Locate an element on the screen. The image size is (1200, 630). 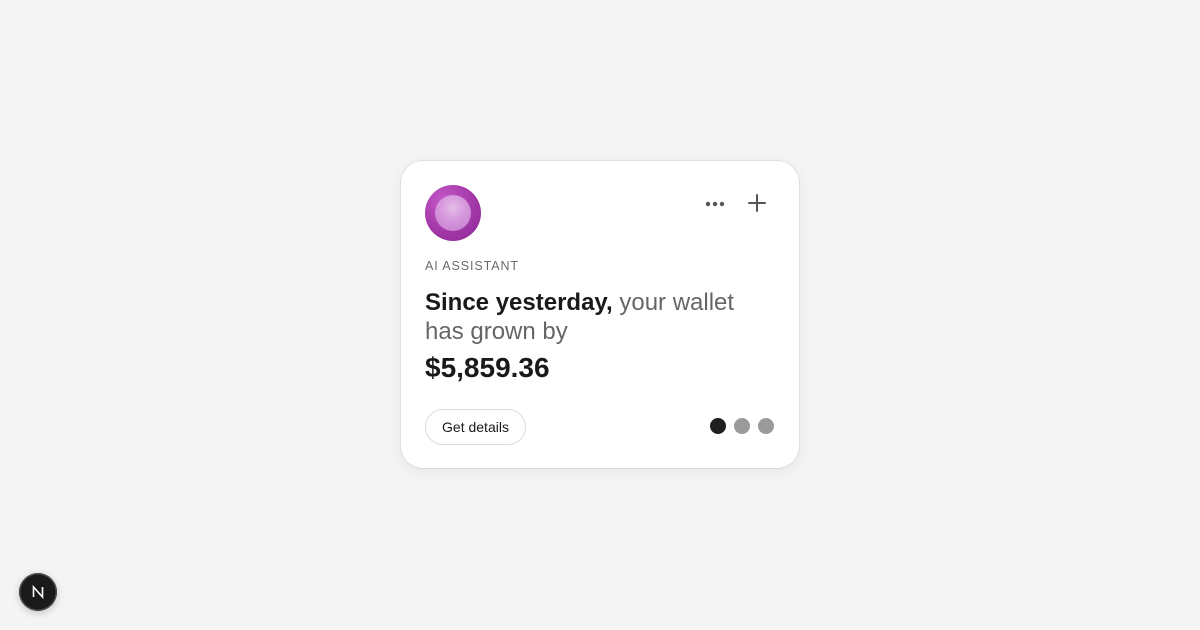
assistant-orb-icon is located at coordinates (453, 213).